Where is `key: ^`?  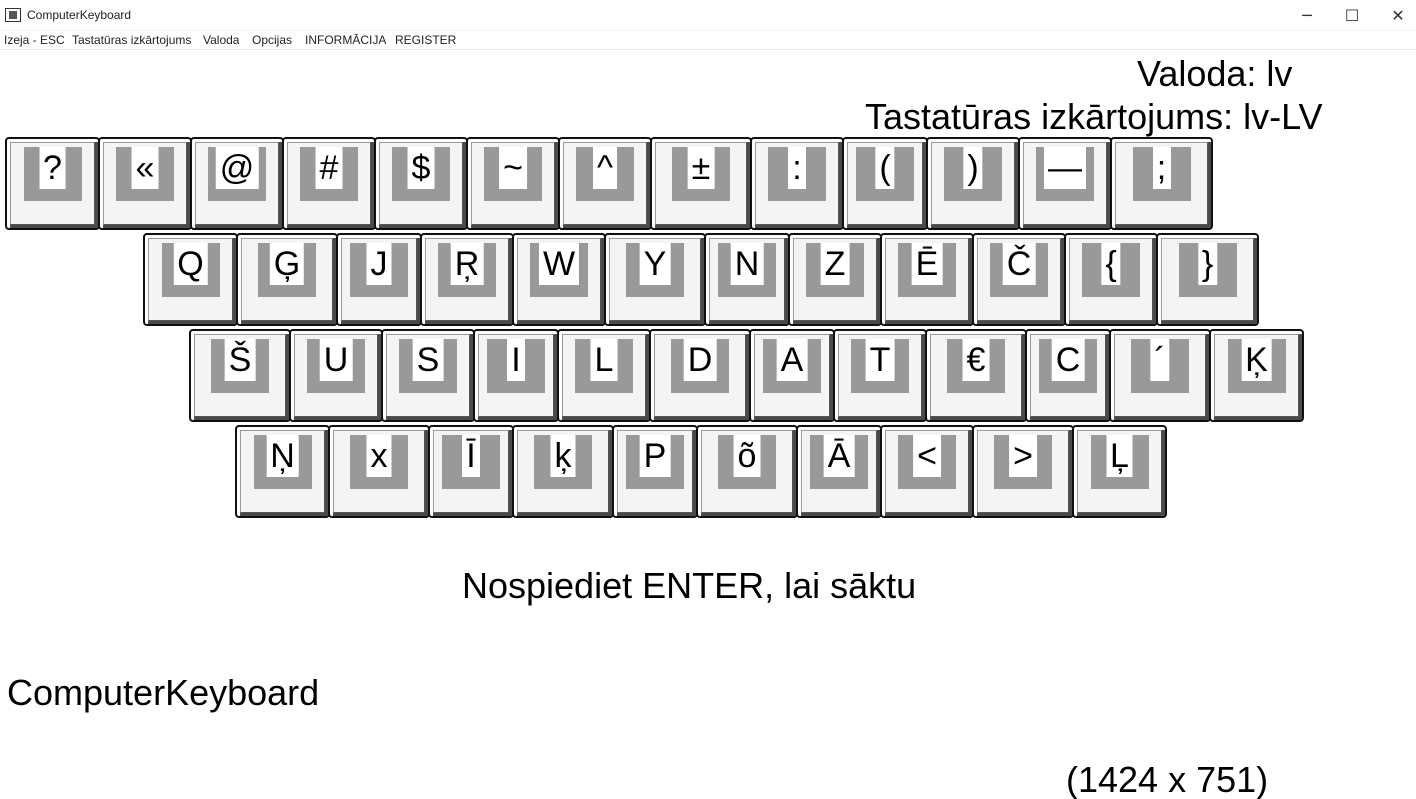
key: ^ is located at coordinates (605, 183).